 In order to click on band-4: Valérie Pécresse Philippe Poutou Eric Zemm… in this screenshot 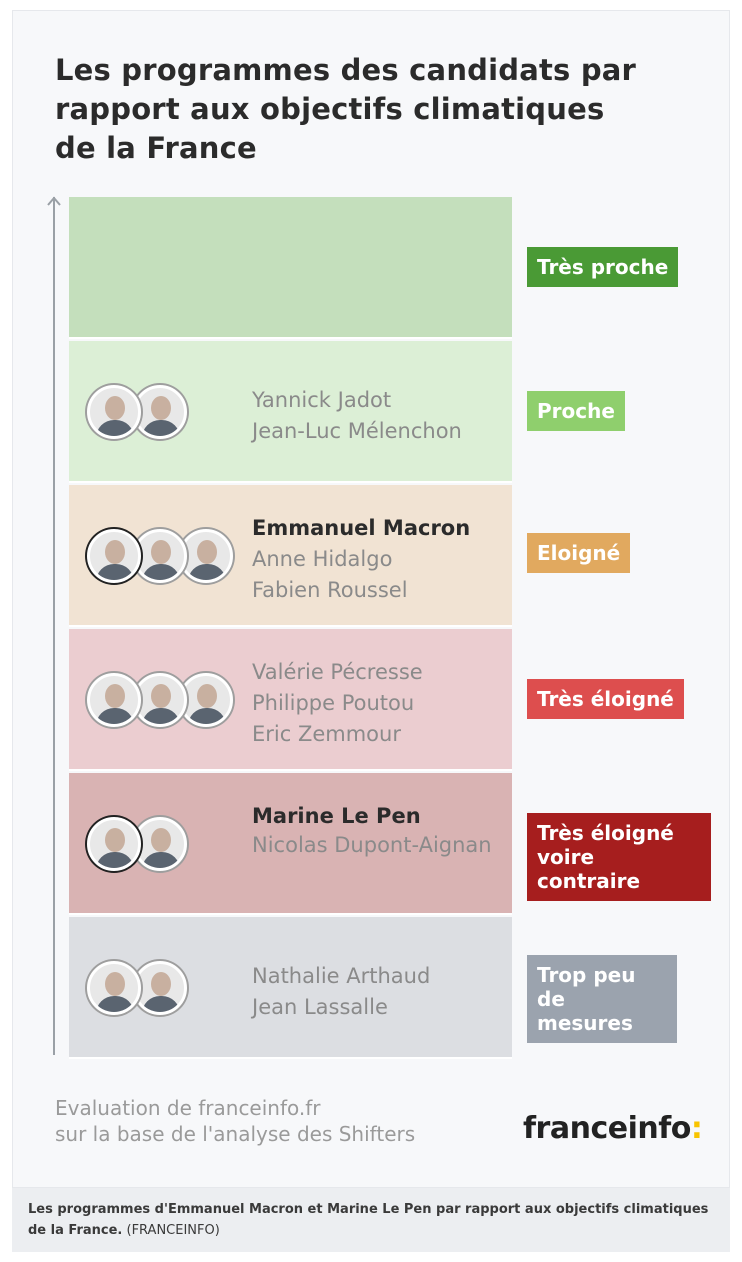, I will do `click(290, 700)`.